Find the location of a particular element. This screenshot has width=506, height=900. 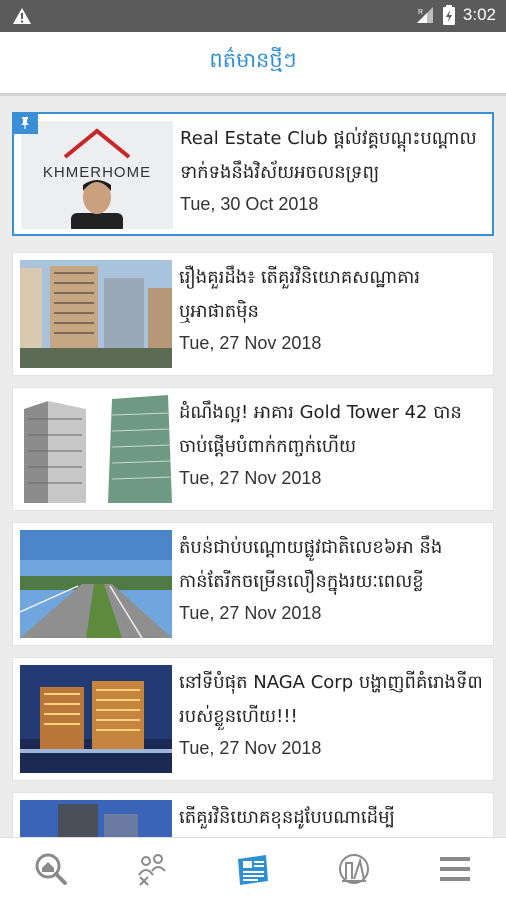

app-header: ពត៌មានថ្មីៗ is located at coordinates (253, 64).